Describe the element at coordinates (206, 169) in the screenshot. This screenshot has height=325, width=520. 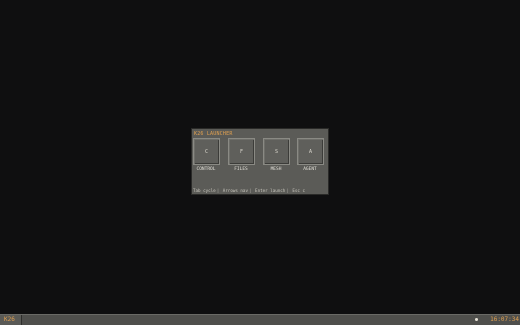
I see `tile-label-control: CONTROL` at that location.